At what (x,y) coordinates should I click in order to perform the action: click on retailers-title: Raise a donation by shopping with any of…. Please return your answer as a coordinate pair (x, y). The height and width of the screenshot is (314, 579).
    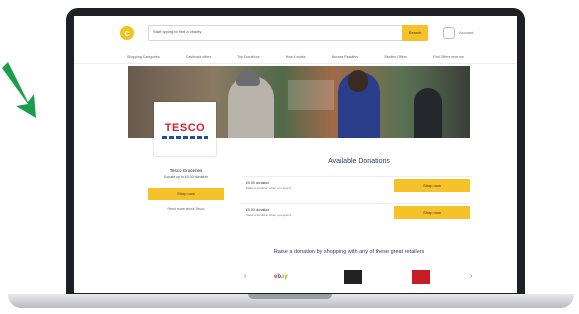
    Looking at the image, I should click on (349, 252).